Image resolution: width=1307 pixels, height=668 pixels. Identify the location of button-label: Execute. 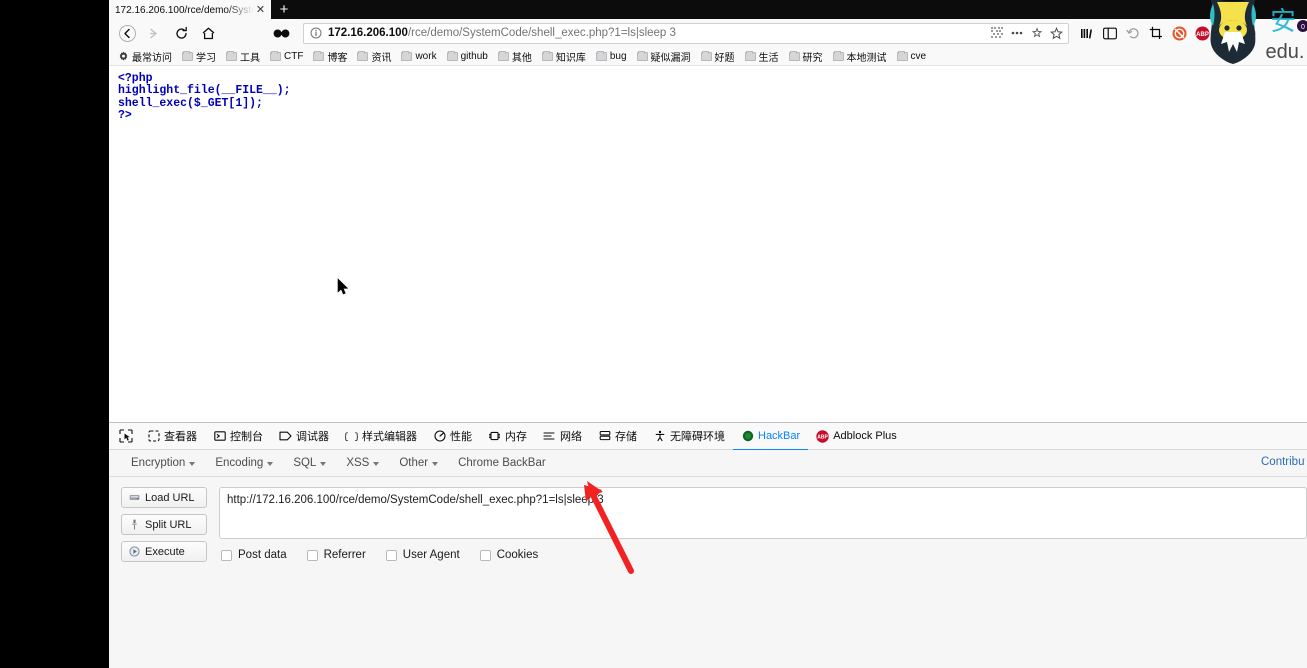
(165, 551).